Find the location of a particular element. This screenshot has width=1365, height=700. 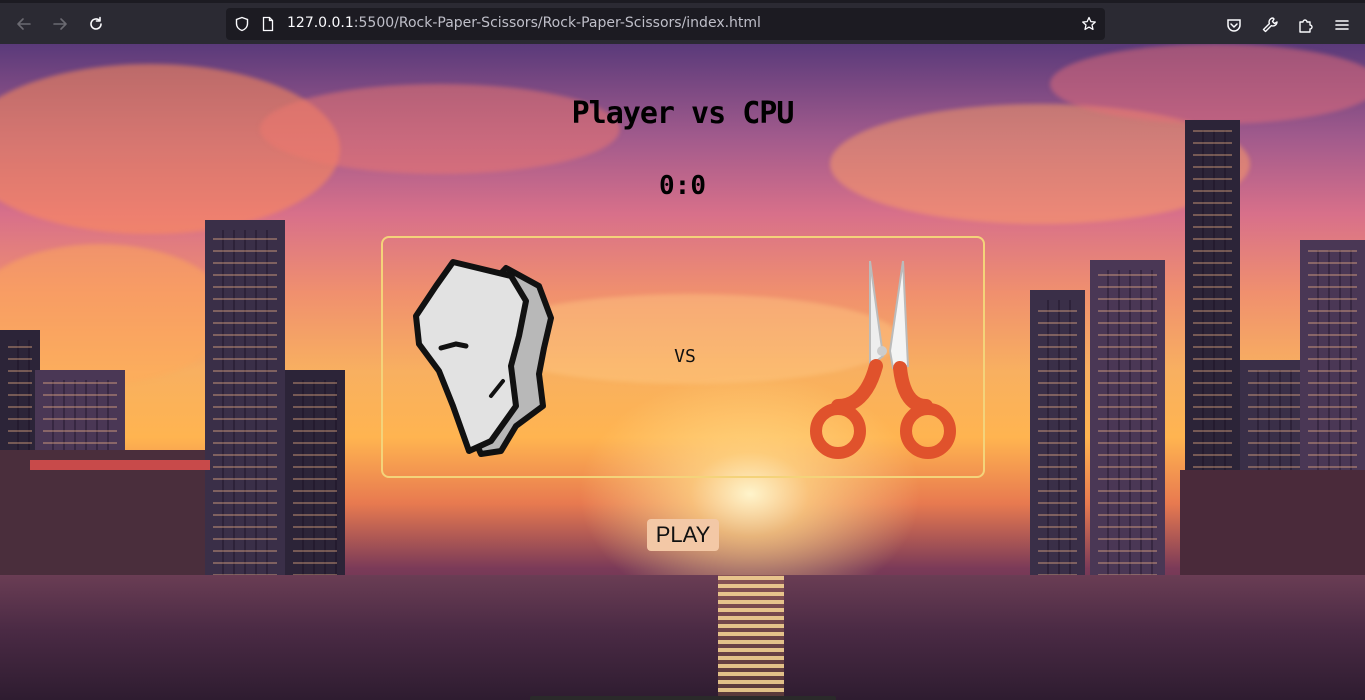

back-button is located at coordinates (24, 24).